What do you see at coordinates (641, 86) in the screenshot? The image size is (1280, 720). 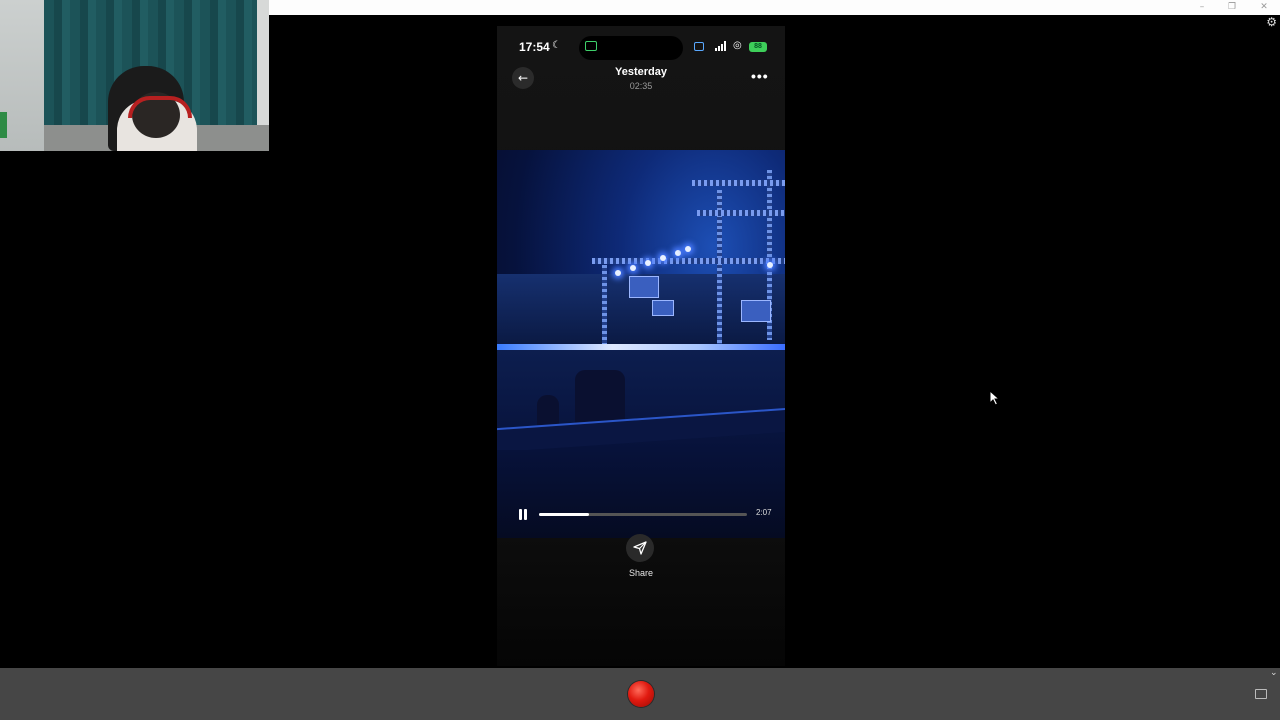 I see `media-time-subtitle: 02:35` at bounding box center [641, 86].